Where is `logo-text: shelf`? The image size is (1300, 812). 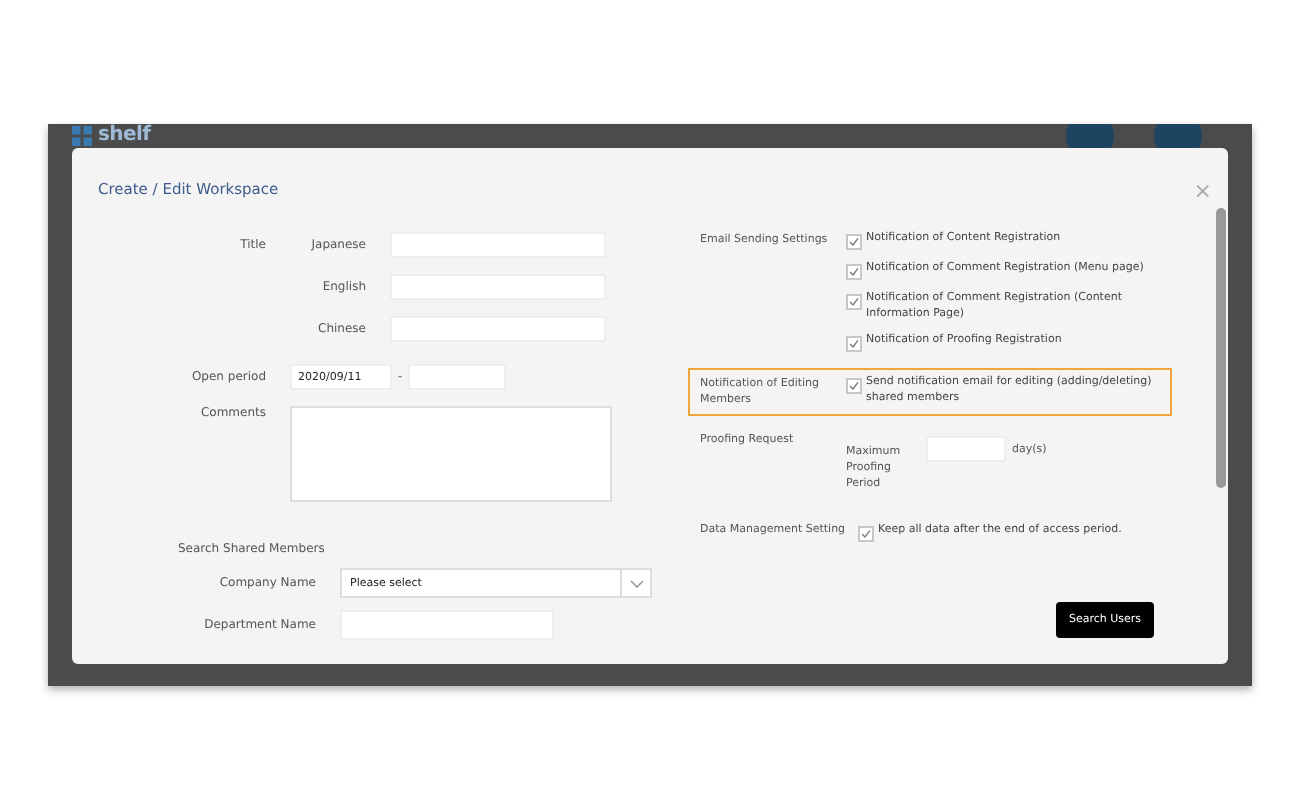 logo-text: shelf is located at coordinates (124, 135).